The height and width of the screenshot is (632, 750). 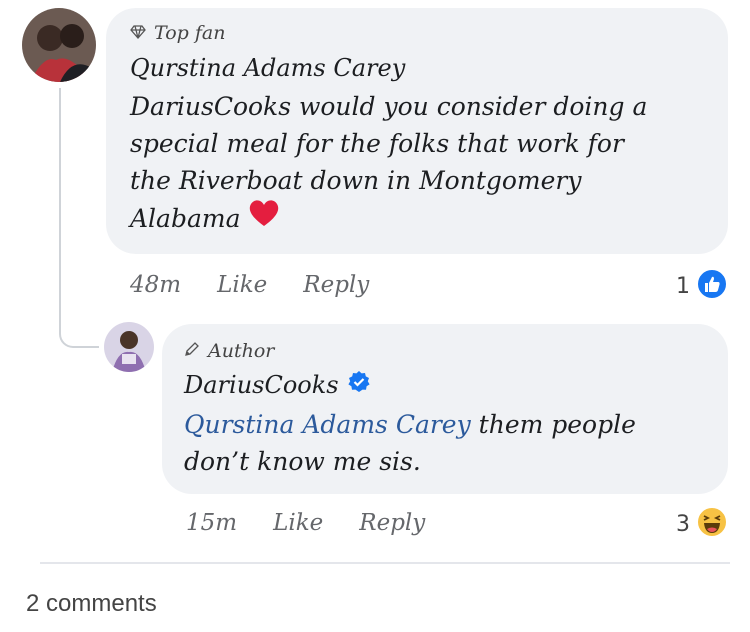 What do you see at coordinates (683, 524) in the screenshot?
I see `reaction-count: 3` at bounding box center [683, 524].